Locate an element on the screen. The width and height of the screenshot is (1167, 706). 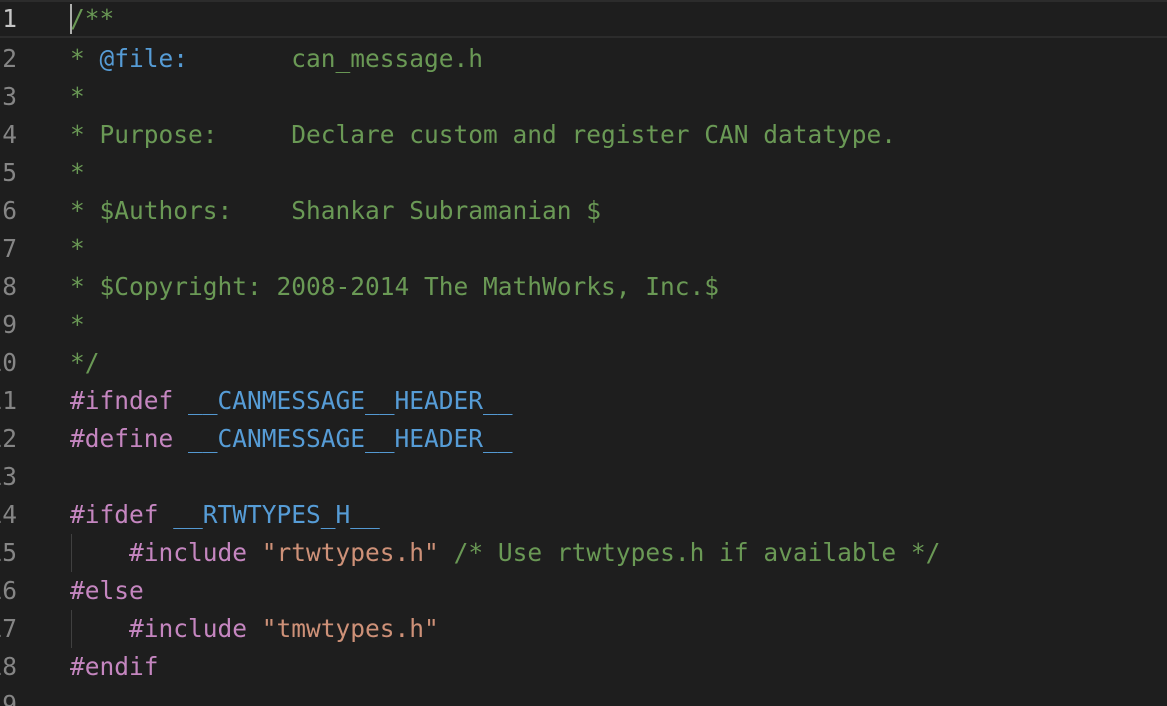
line-content: /** is located at coordinates (92, 19).